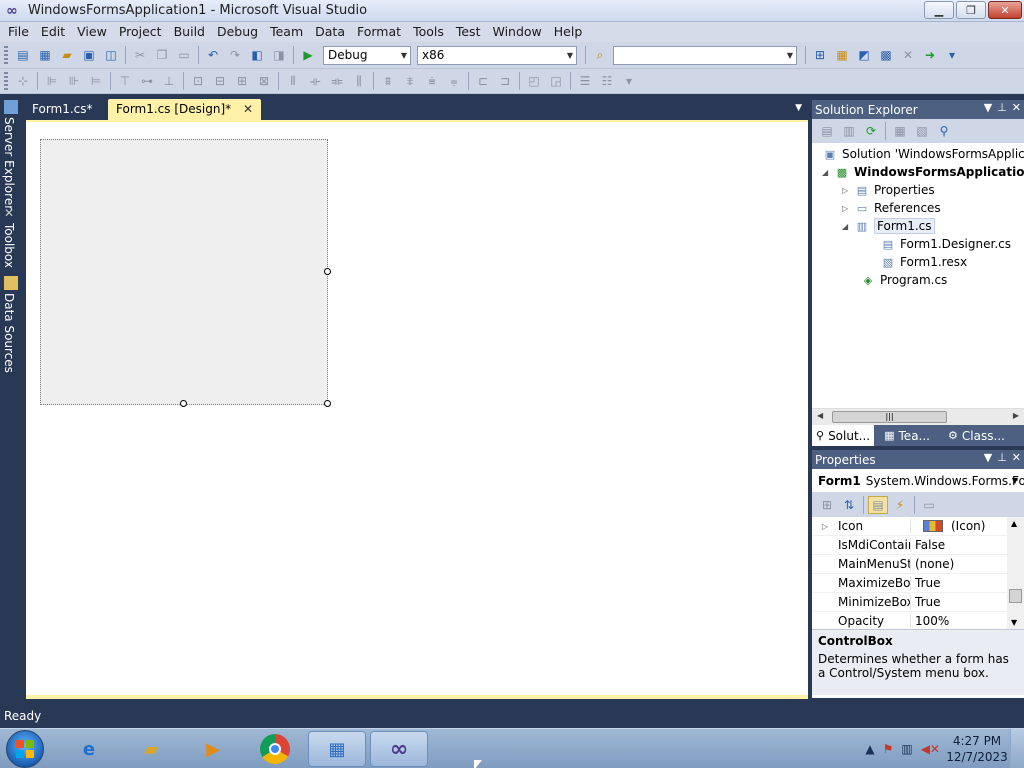 Image resolution: width=1024 pixels, height=768 pixels. I want to click on menu-project: Project, so click(140, 32).